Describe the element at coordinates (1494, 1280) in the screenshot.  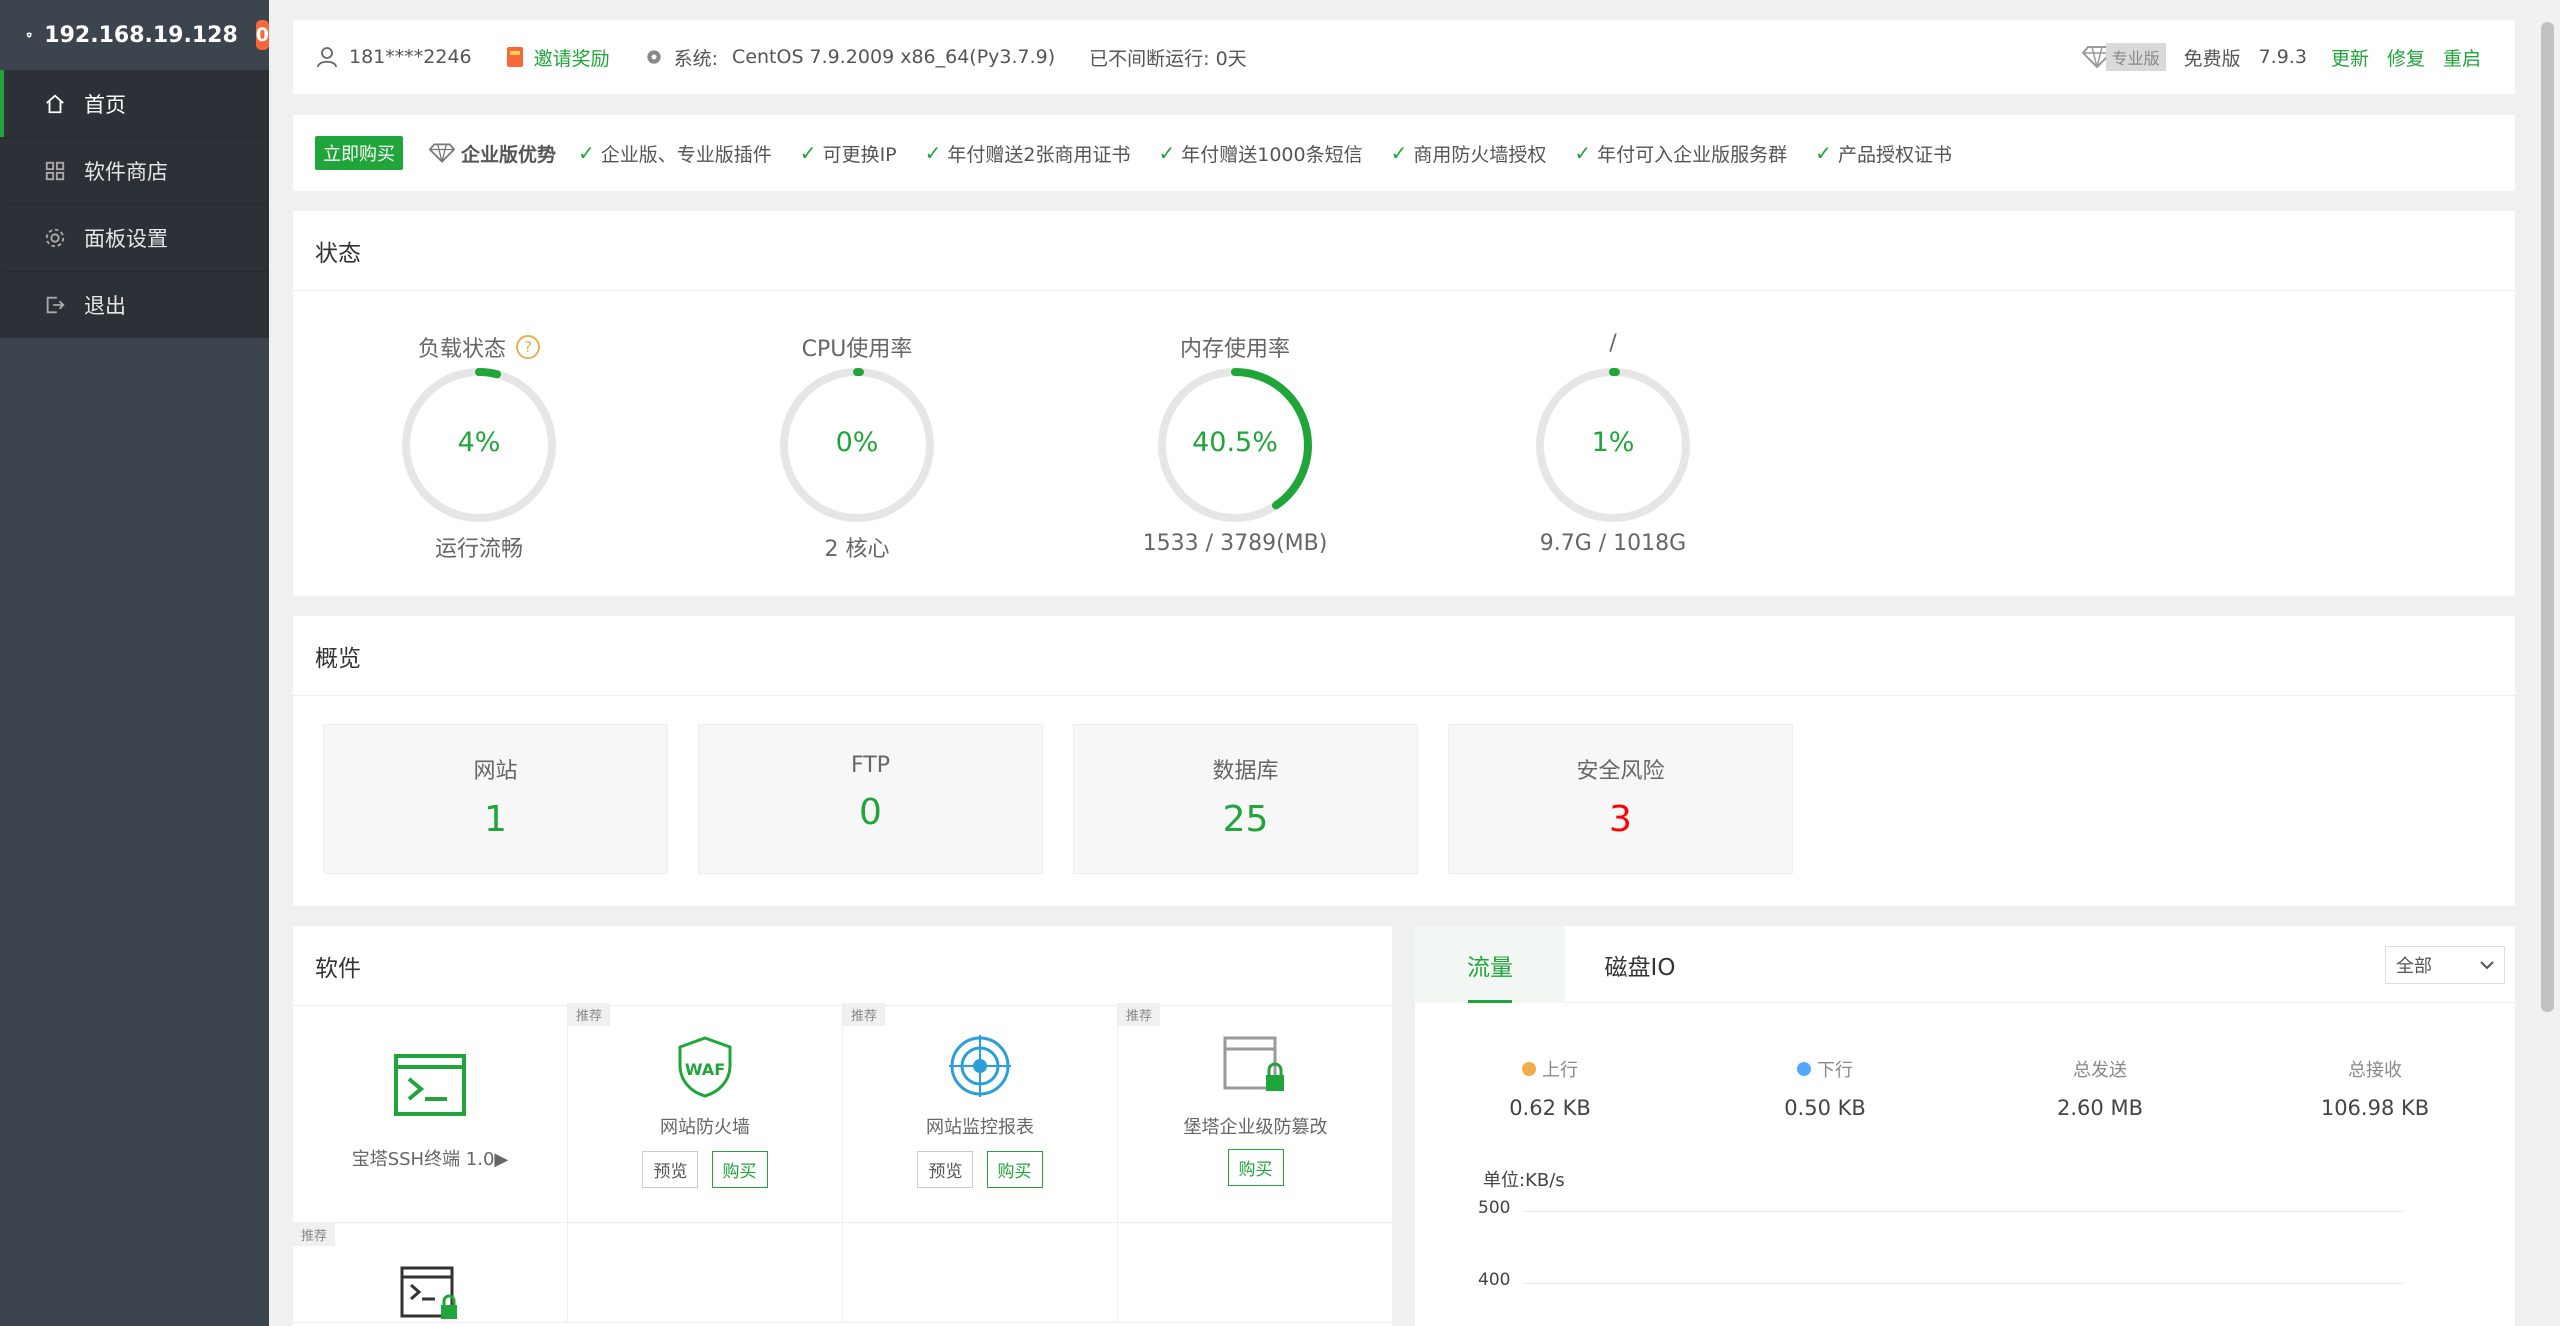
I see `y-tick-label: 400` at that location.